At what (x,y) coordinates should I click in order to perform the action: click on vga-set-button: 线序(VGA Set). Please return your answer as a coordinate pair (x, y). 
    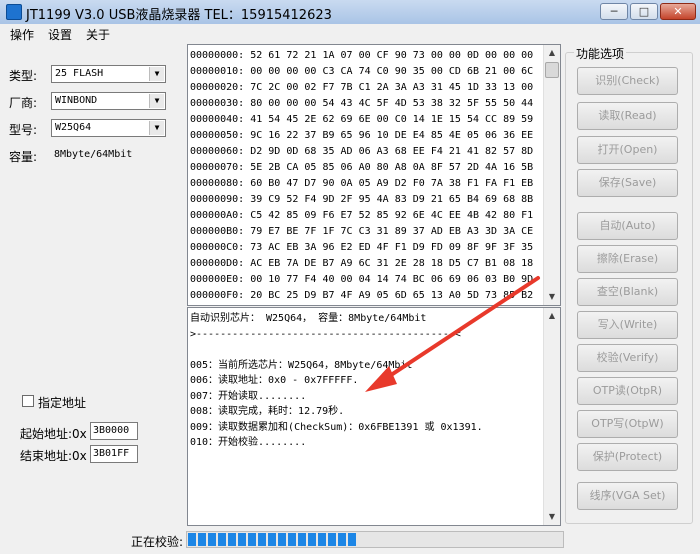
    Looking at the image, I should click on (627, 496).